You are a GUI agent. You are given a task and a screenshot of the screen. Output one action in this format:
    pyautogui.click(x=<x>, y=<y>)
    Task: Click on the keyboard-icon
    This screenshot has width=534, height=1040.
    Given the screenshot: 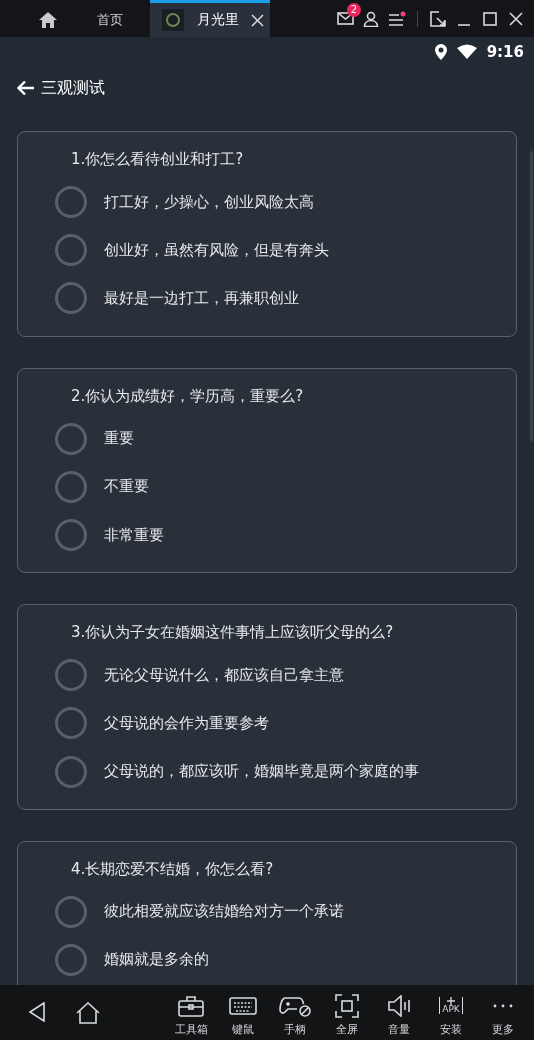 What is the action you would take?
    pyautogui.click(x=243, y=1005)
    